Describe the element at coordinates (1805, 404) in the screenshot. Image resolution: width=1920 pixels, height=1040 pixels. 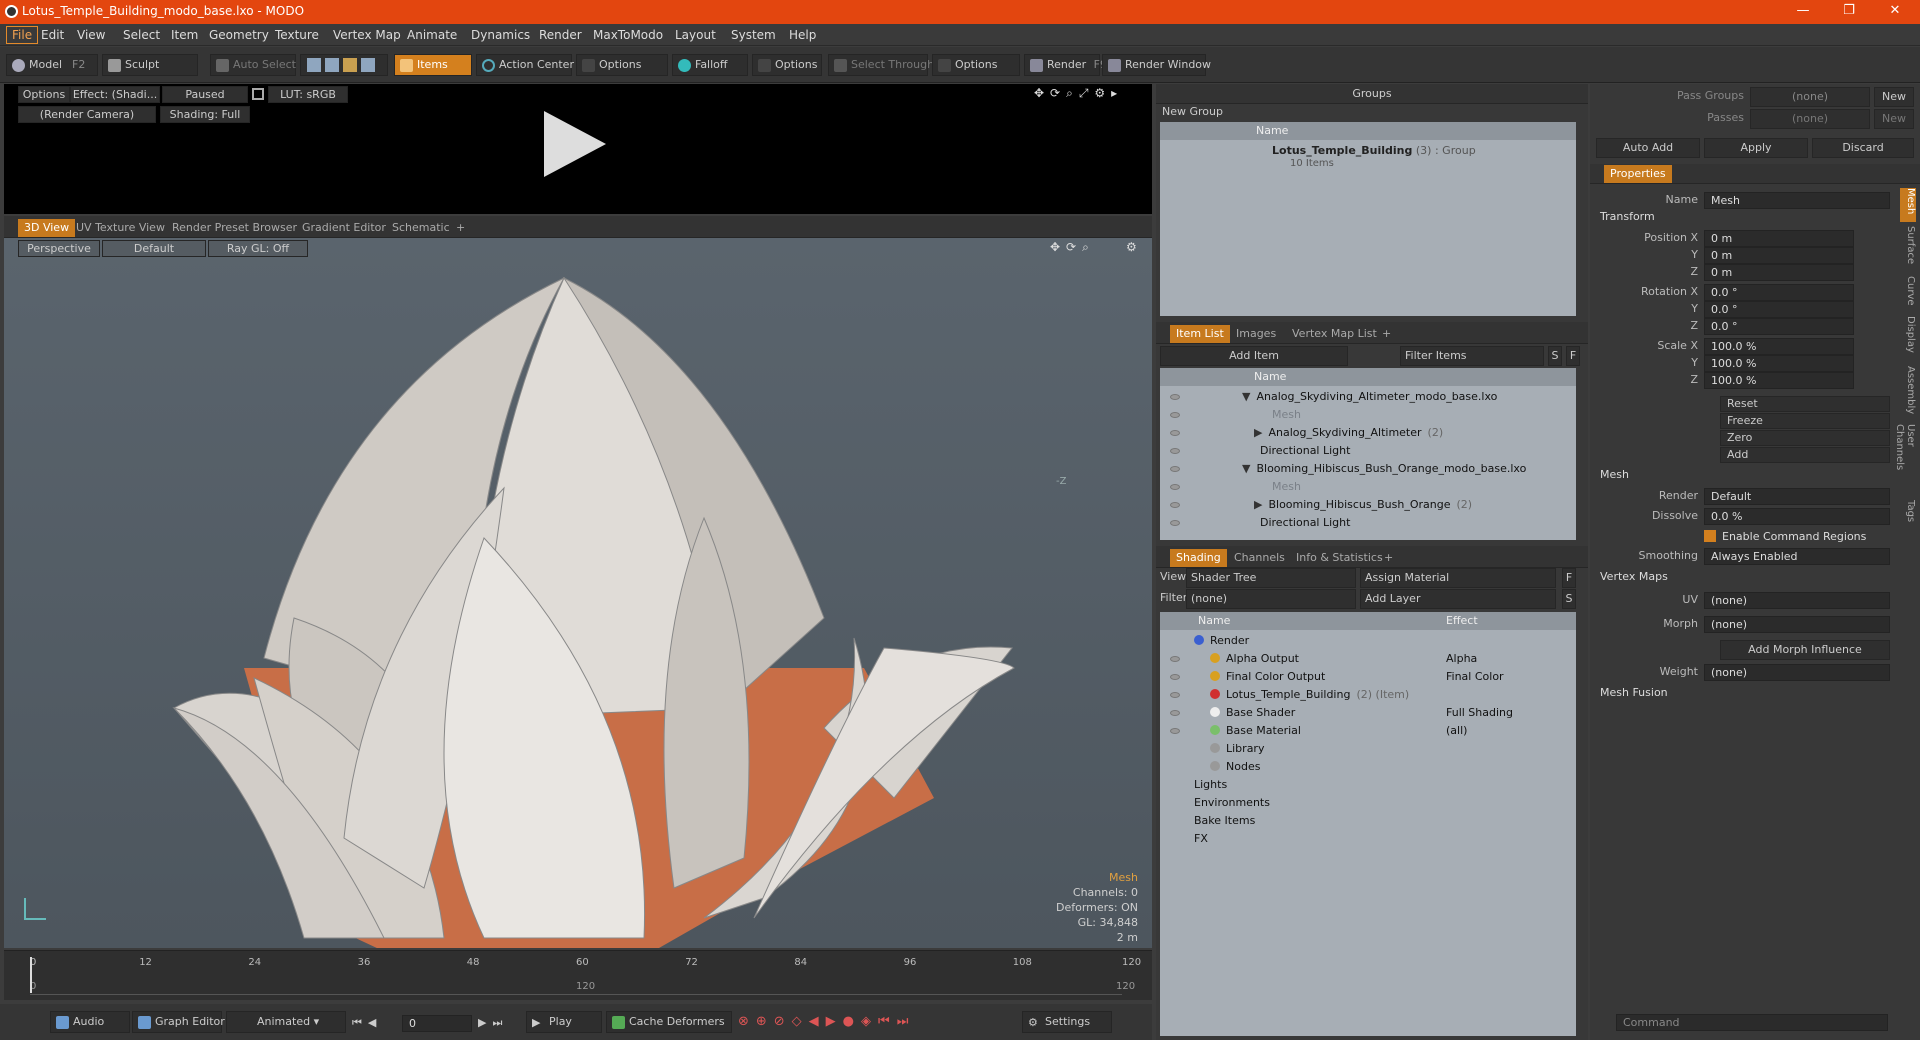
I see `reset-dropdown: Reset` at that location.